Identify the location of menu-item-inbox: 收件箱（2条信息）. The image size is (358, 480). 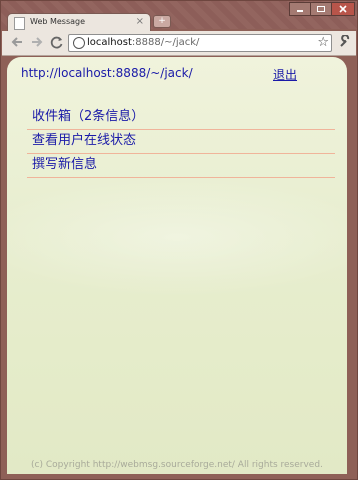
(181, 118).